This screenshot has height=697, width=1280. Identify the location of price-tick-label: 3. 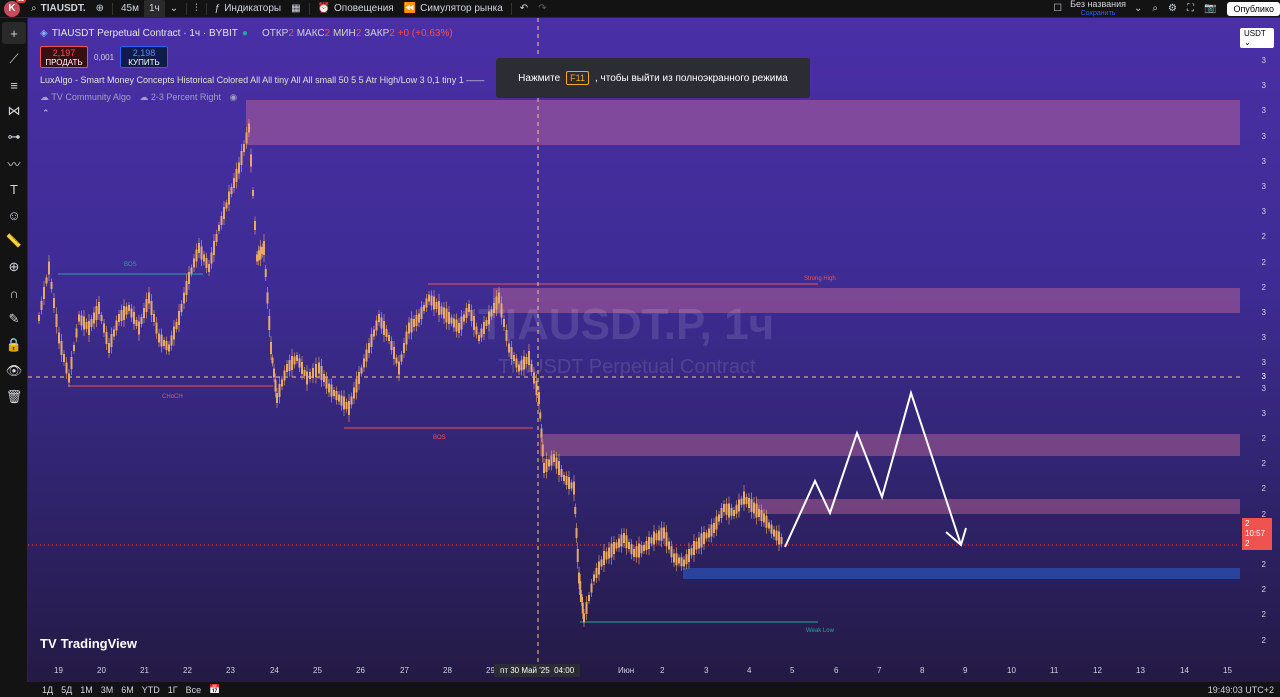
(1263, 111).